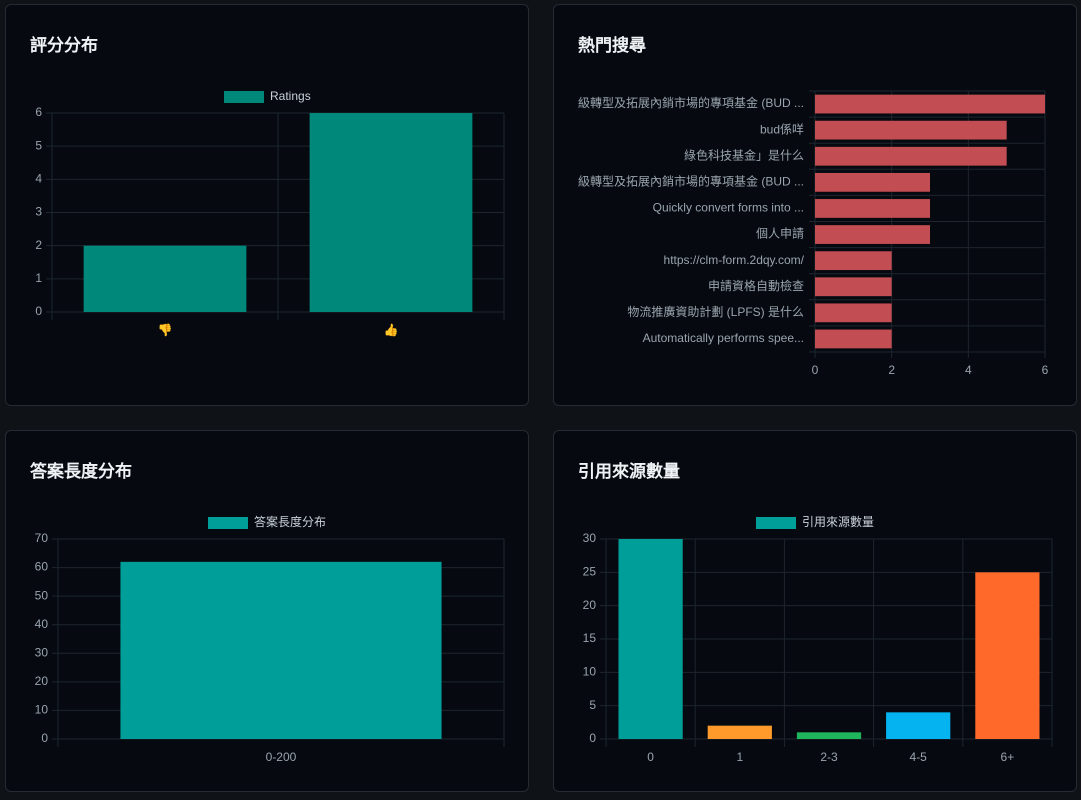  Describe the element at coordinates (919, 757) in the screenshot. I see `x-tick-label: 4-5` at that location.